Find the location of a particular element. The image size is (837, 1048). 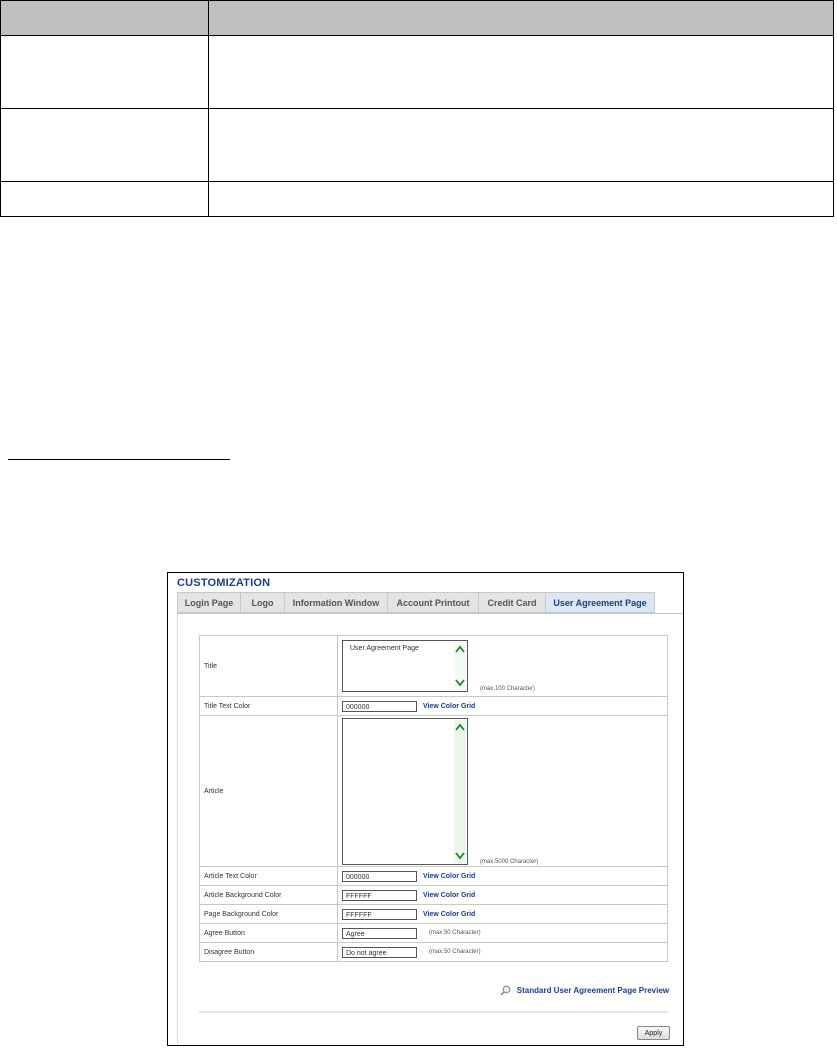

title-label: Title is located at coordinates (268, 666).